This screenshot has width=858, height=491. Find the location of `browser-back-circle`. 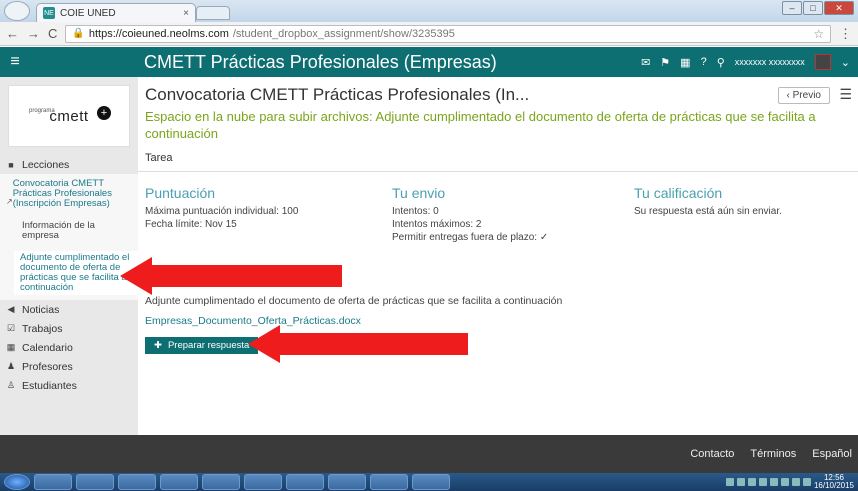

browser-back-circle is located at coordinates (17, 11).